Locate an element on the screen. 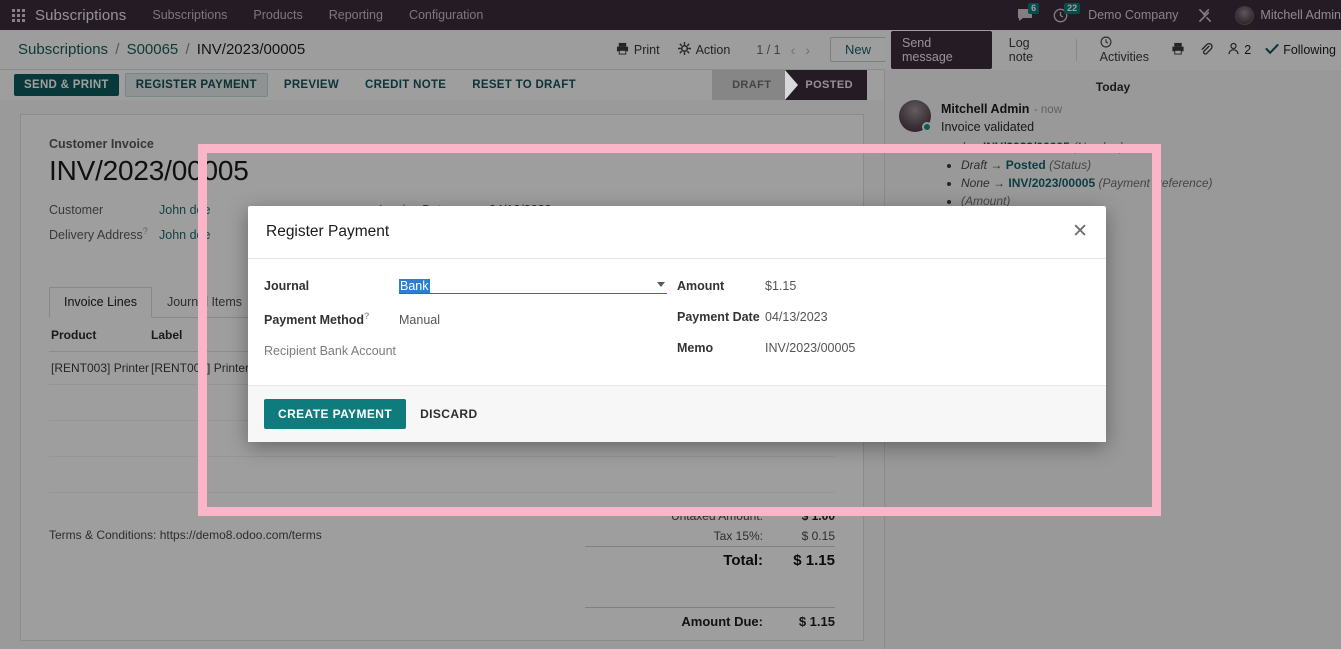 This screenshot has width=1341, height=649. memo-value: INV/2023/00005 is located at coordinates (810, 348).